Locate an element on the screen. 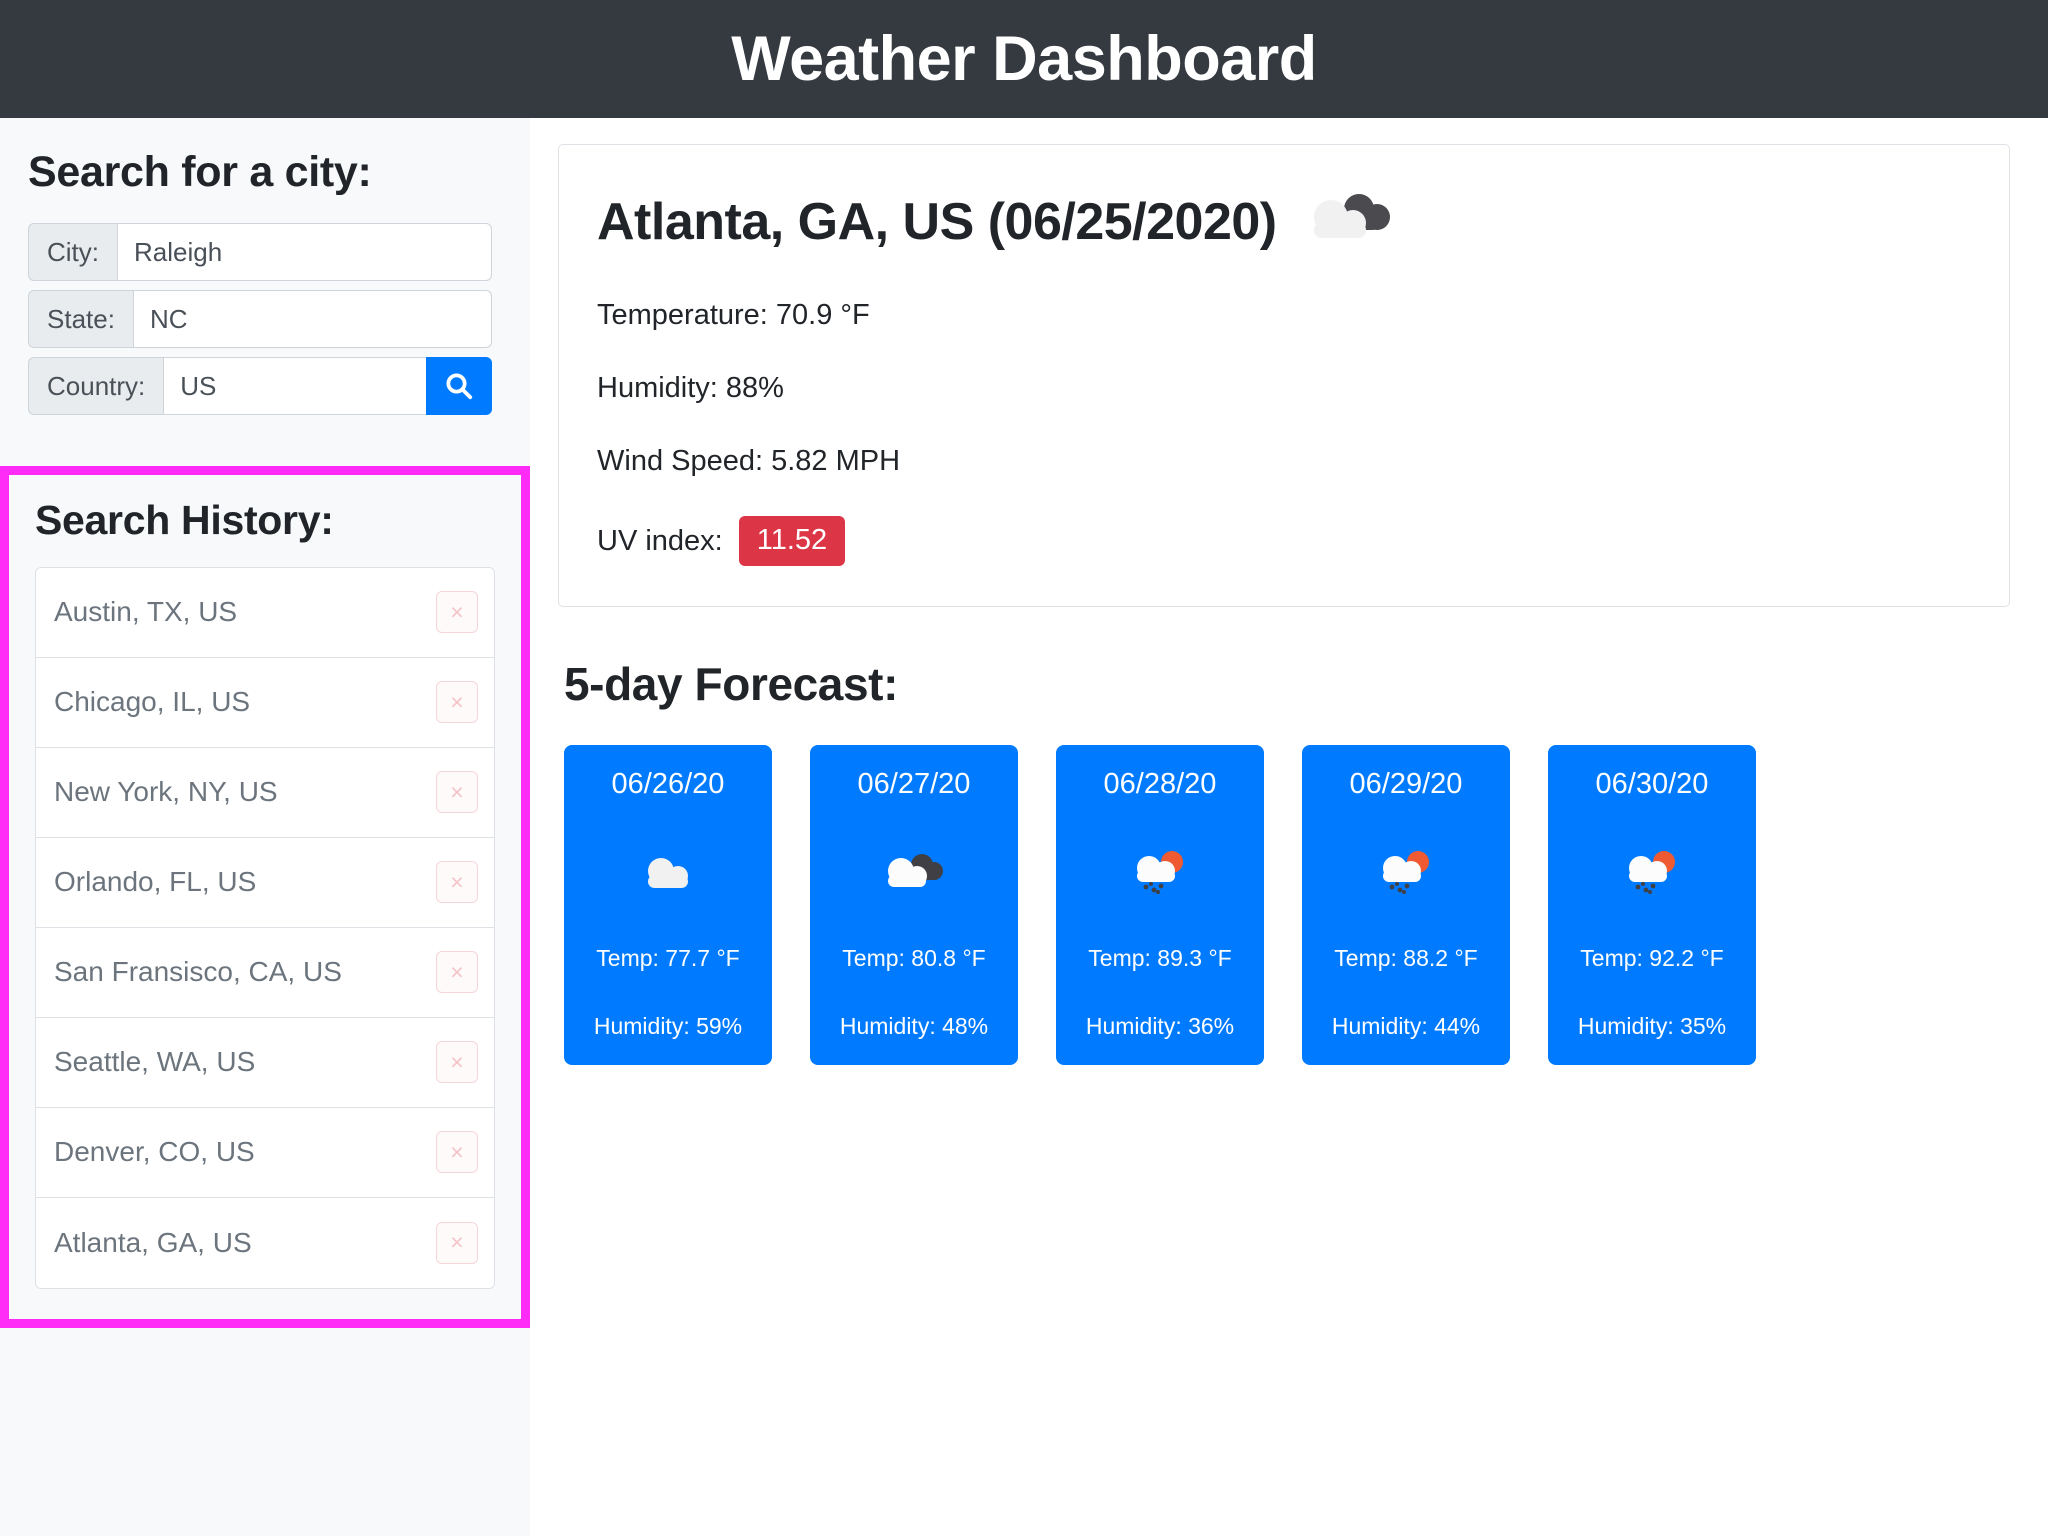 This screenshot has height=1536, width=2048. forecast-date: 06/29/20 is located at coordinates (1406, 784).